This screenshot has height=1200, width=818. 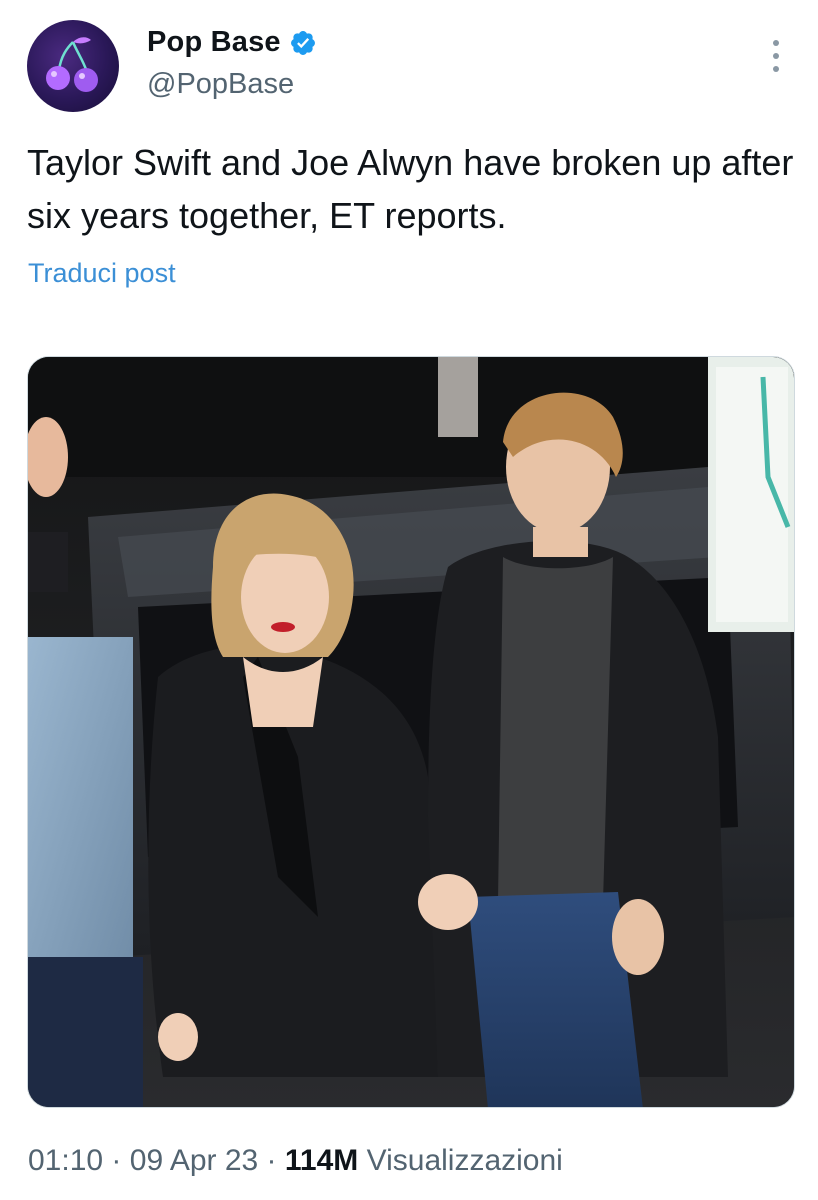 I want to click on tweet-time: 01:10, so click(x=65, y=1160).